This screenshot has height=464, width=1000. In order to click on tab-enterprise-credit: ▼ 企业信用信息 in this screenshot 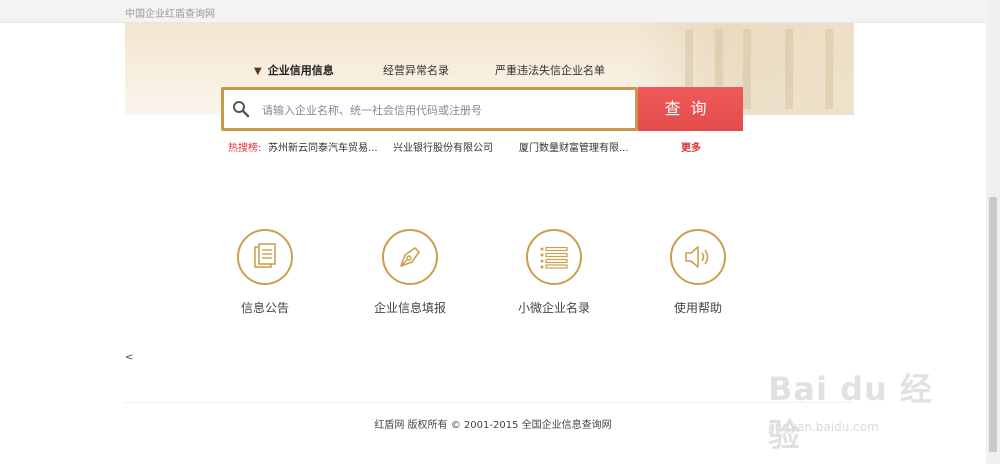, I will do `click(294, 70)`.